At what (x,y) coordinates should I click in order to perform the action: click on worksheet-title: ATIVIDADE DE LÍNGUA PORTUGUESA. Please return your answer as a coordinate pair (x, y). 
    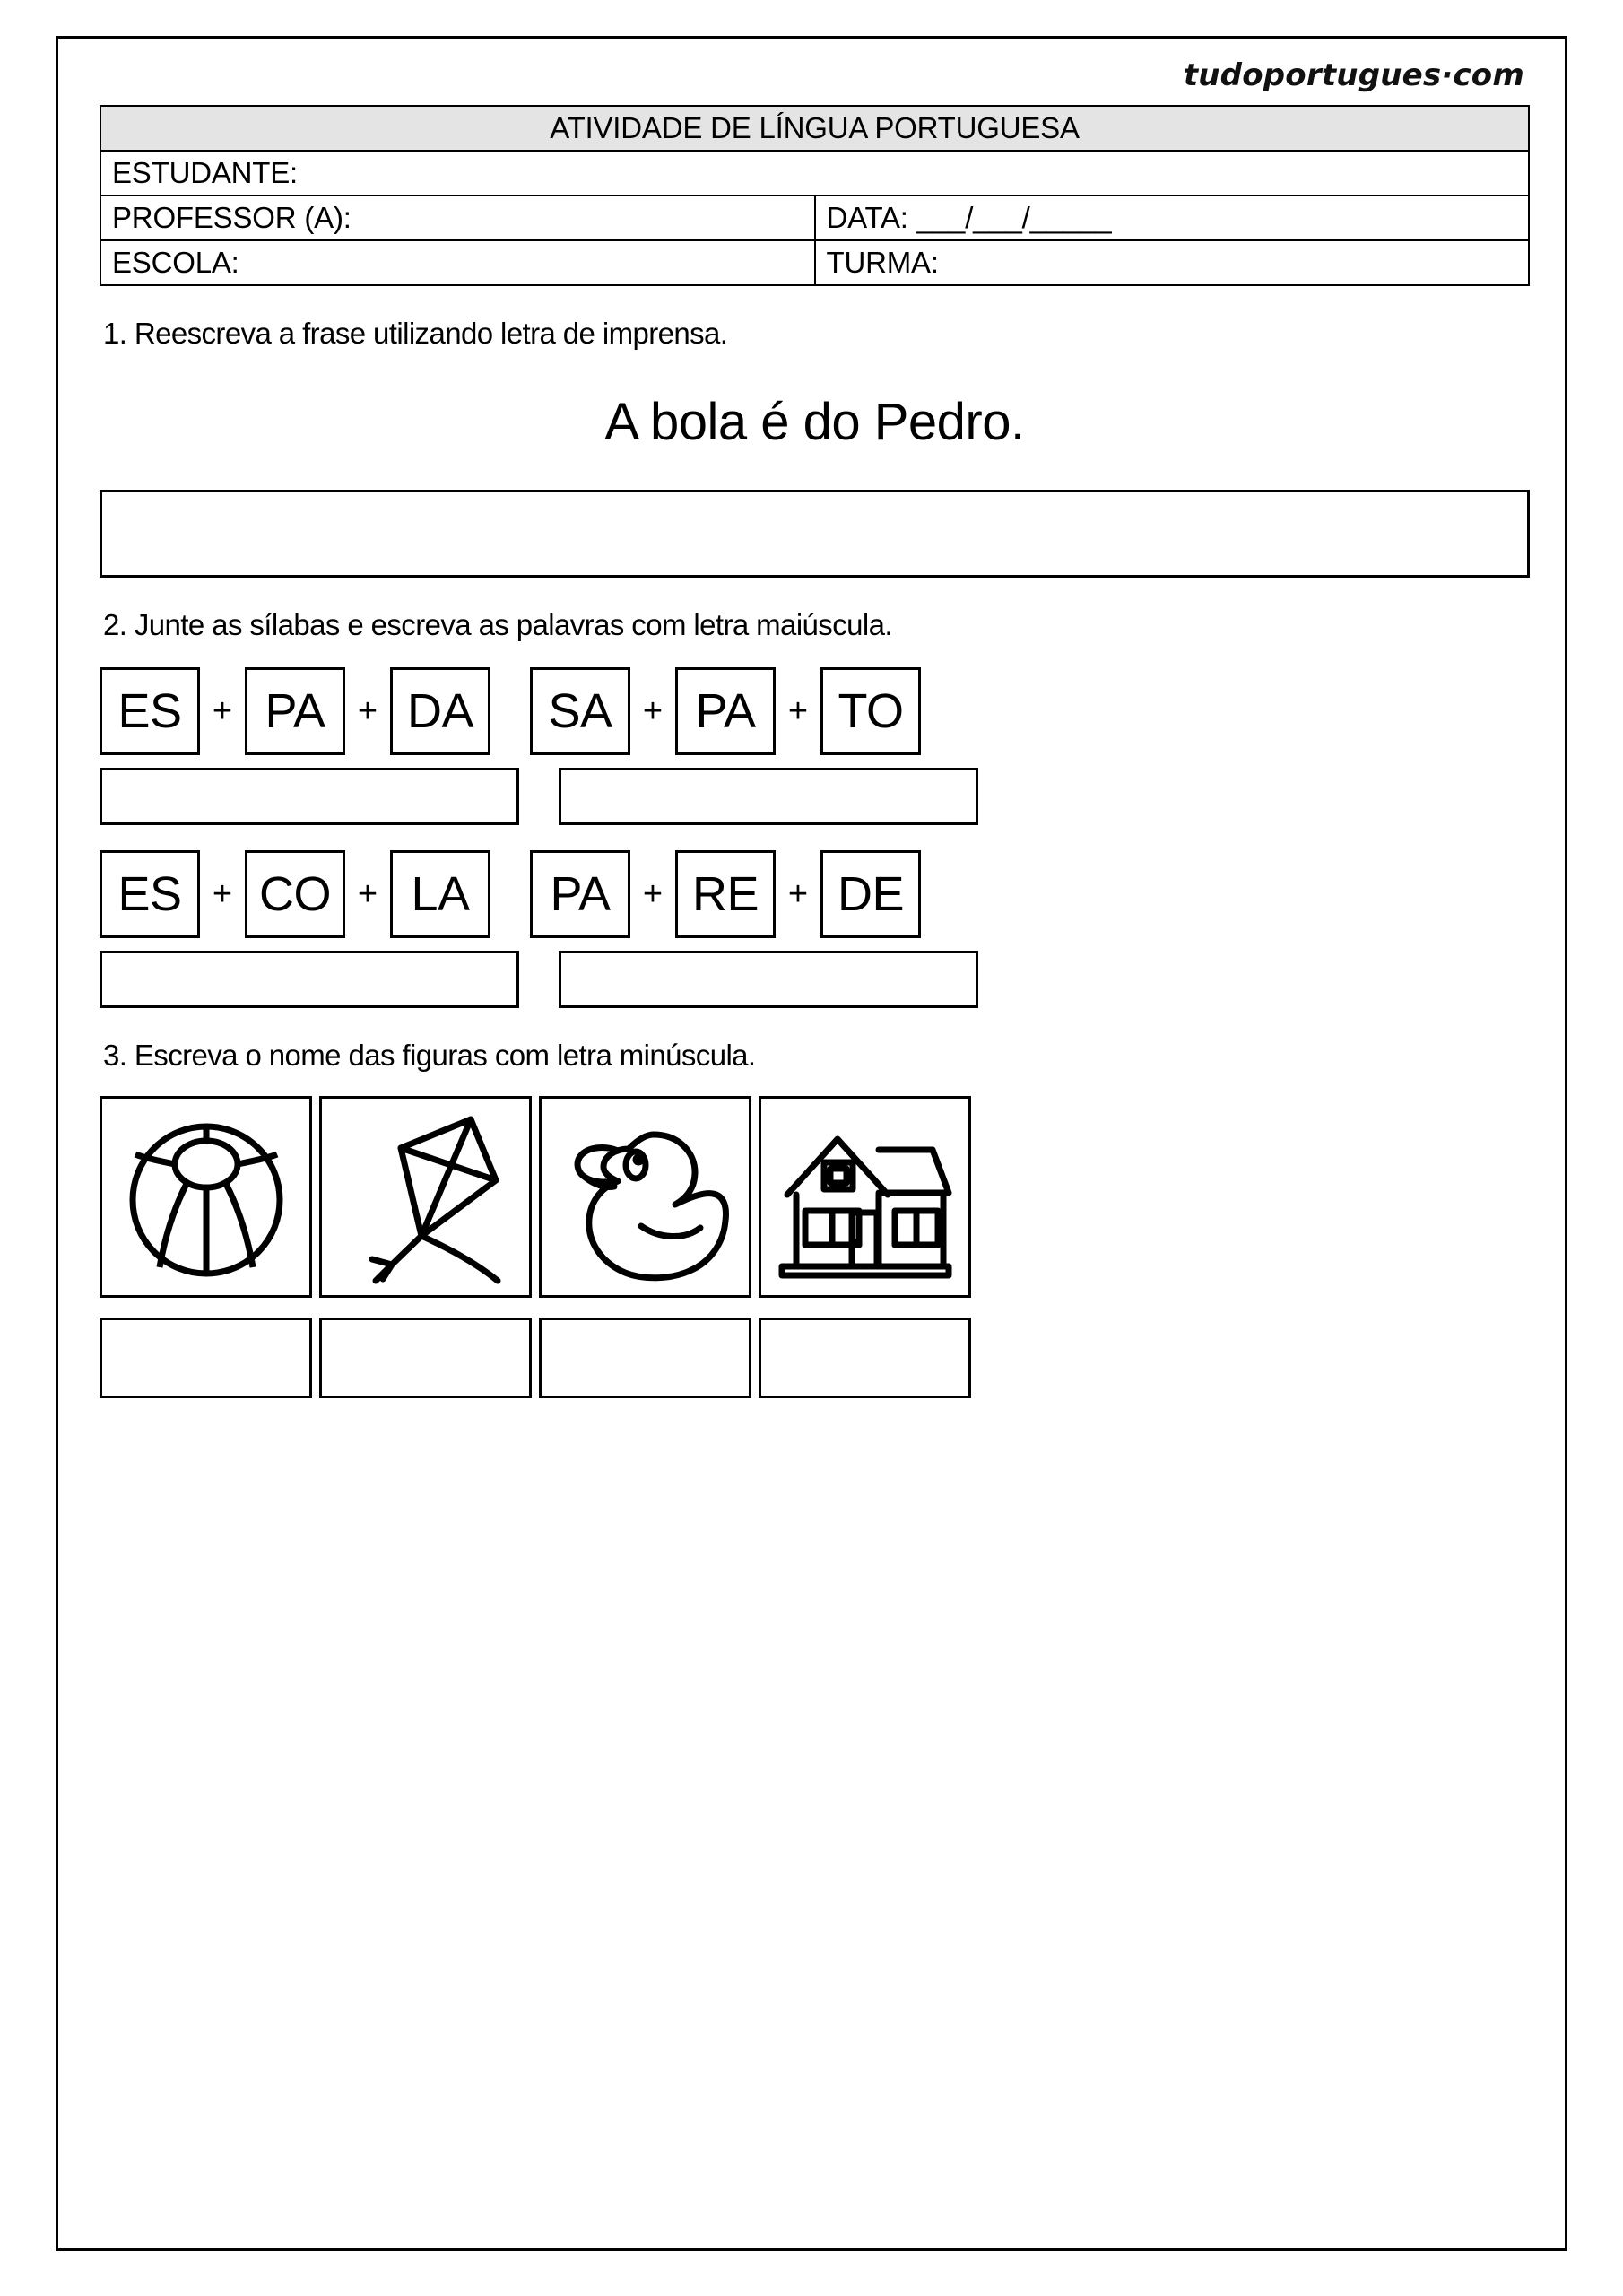
    Looking at the image, I should click on (815, 128).